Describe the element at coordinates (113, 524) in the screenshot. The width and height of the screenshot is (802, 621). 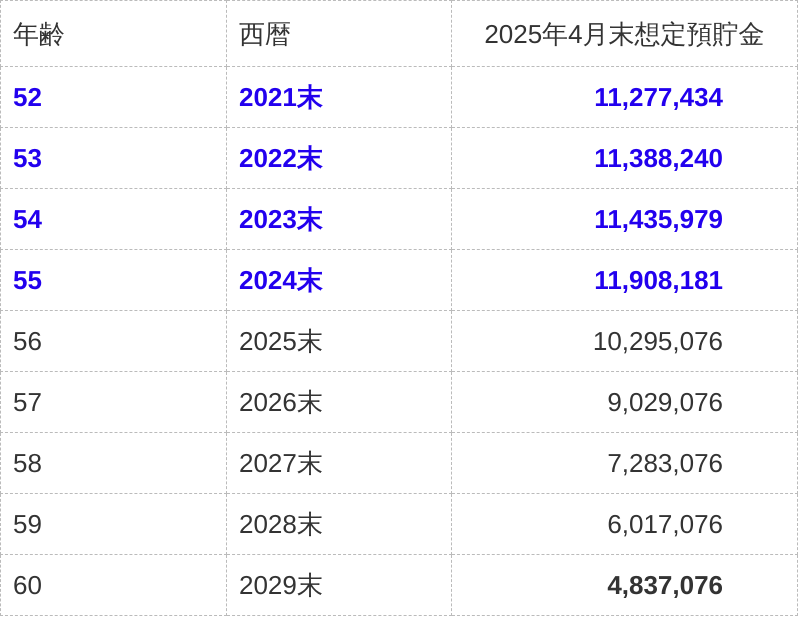
I see `table-cell: 59` at that location.